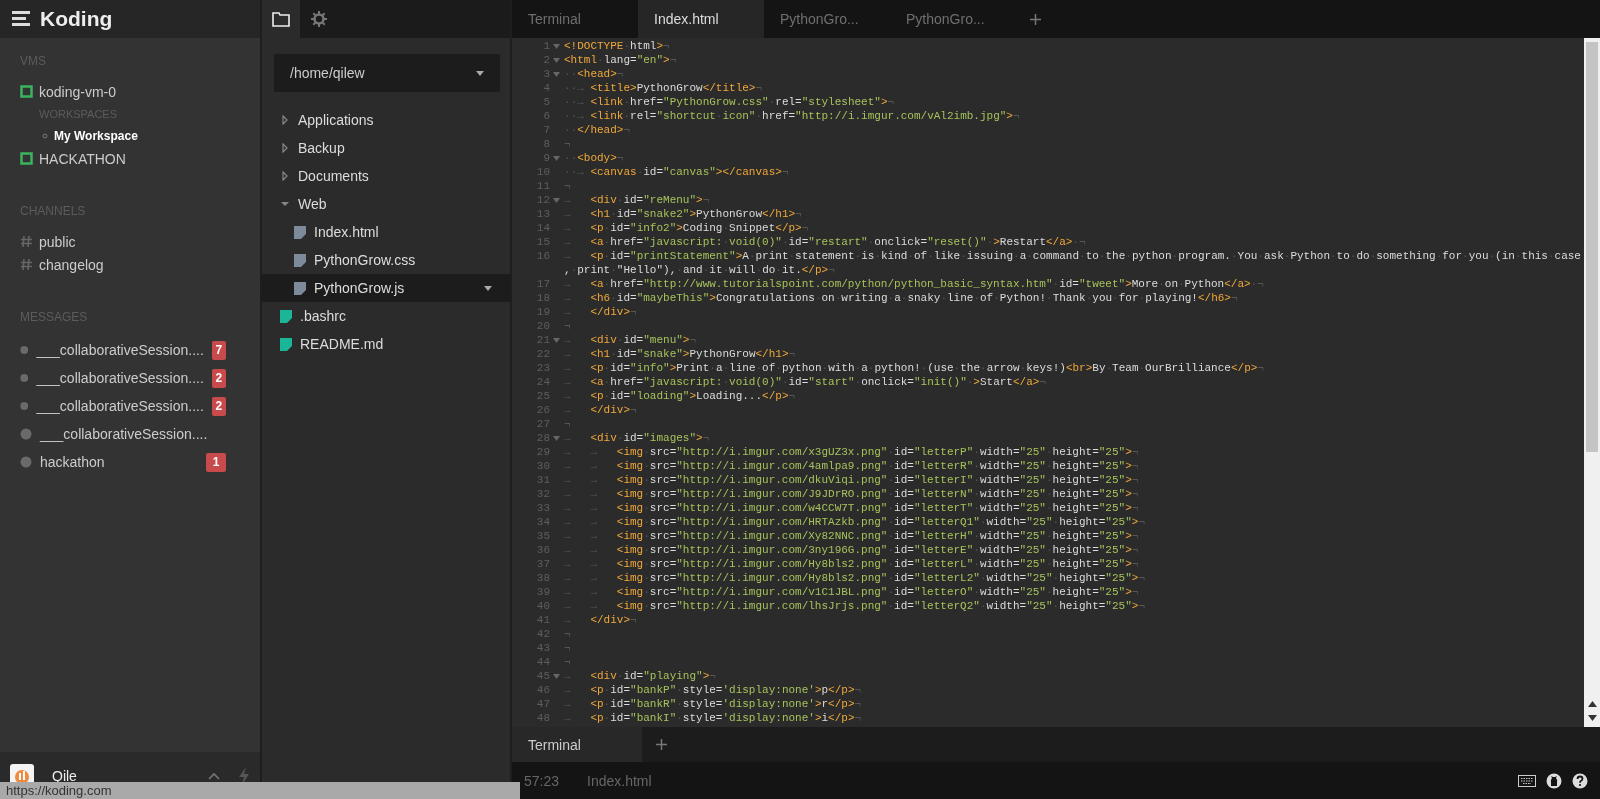 The width and height of the screenshot is (1600, 799). Describe the element at coordinates (640, 676) in the screenshot. I see `code-line: → <div·id="playing">¬` at that location.